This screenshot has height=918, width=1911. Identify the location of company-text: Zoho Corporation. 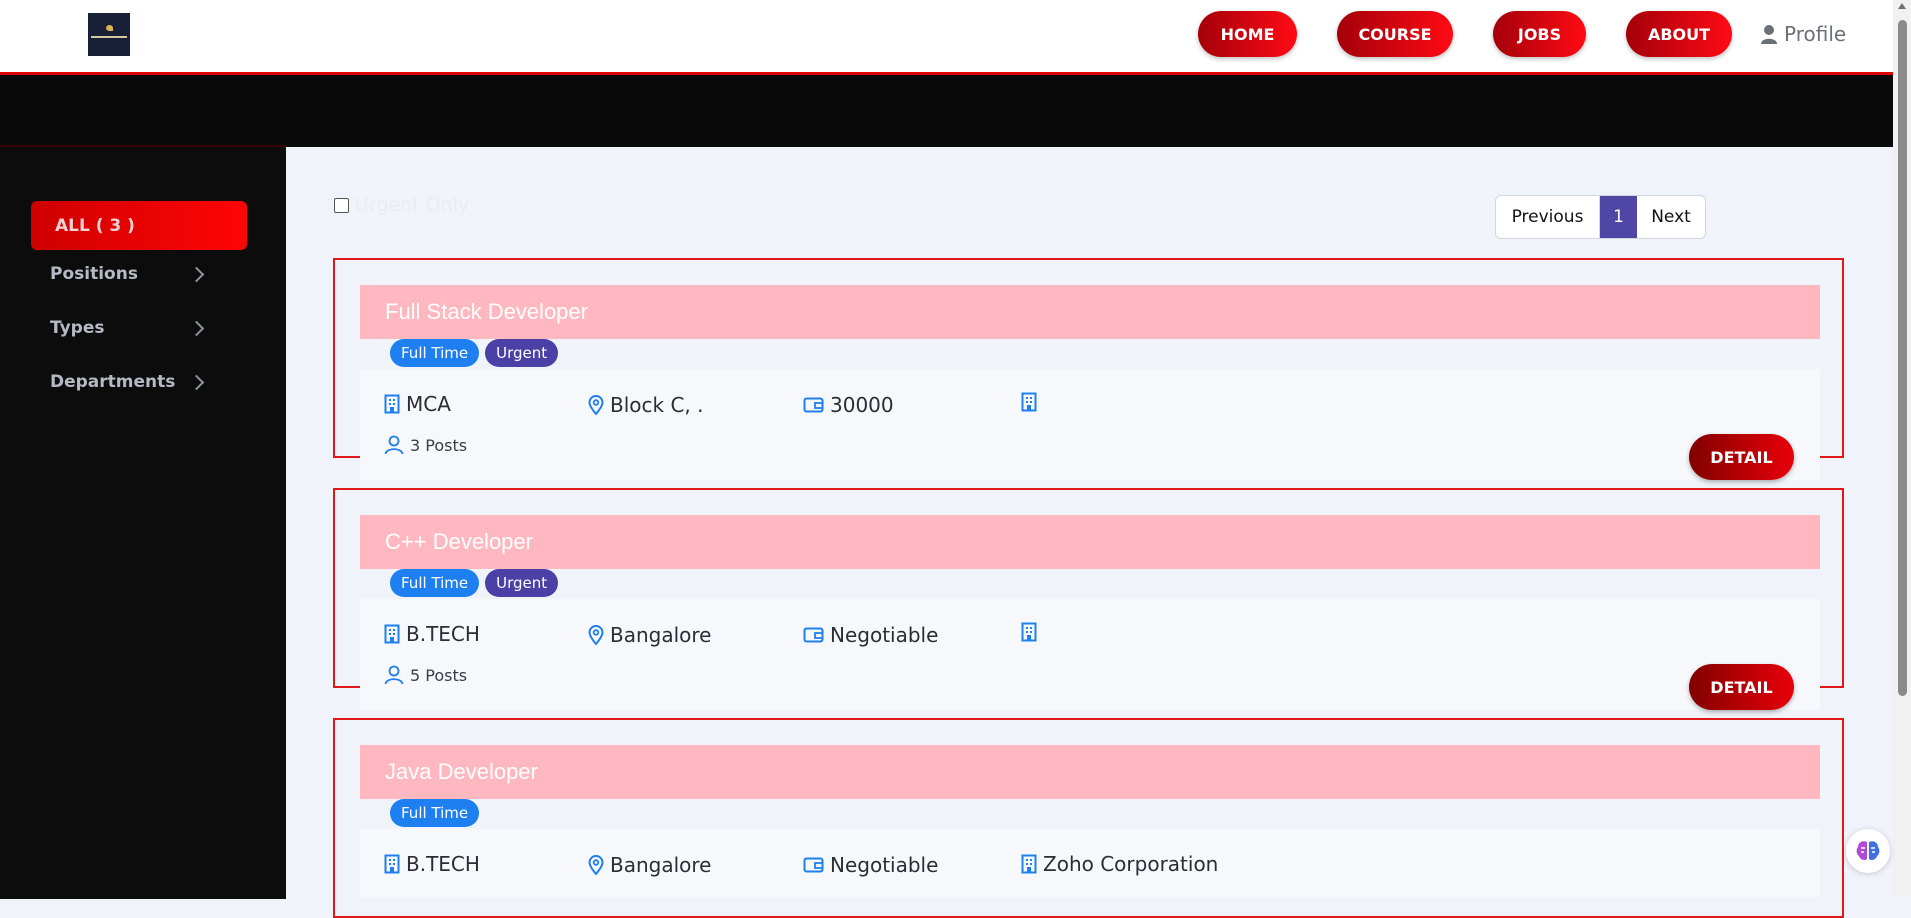
(1131, 864).